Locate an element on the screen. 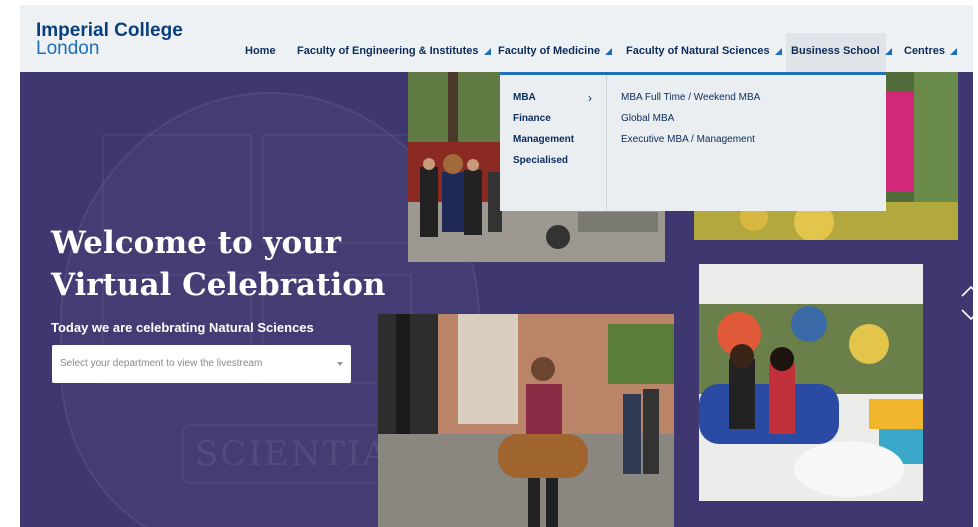  dropdown-arrow-icon is located at coordinates (340, 364).